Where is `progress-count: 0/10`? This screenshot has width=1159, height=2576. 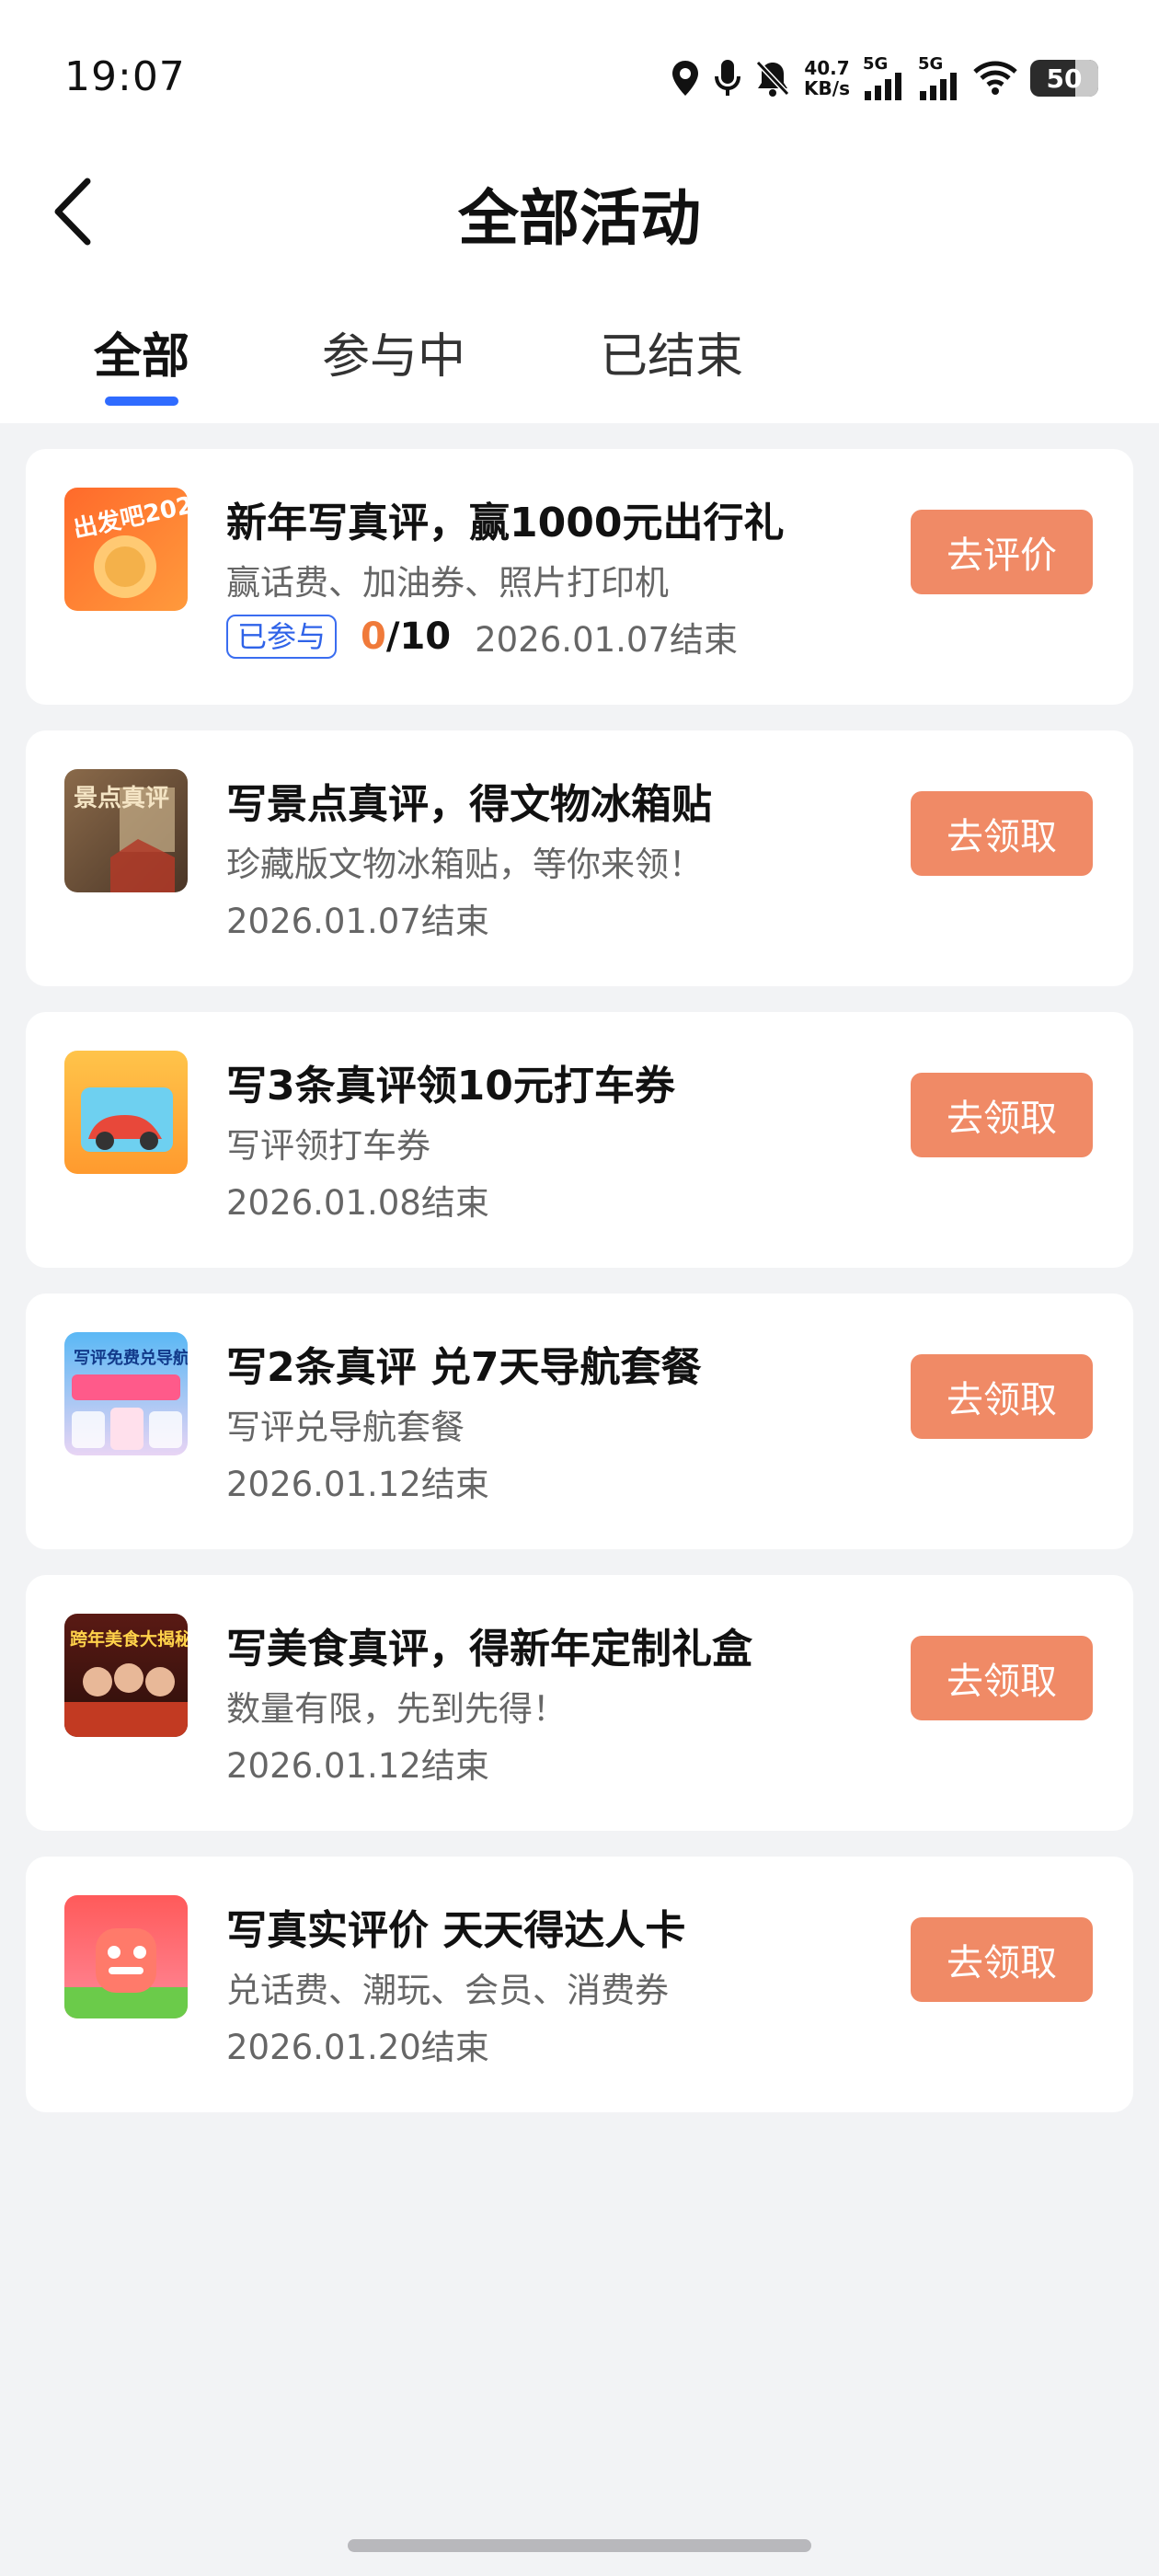
progress-count: 0/10 is located at coordinates (406, 636).